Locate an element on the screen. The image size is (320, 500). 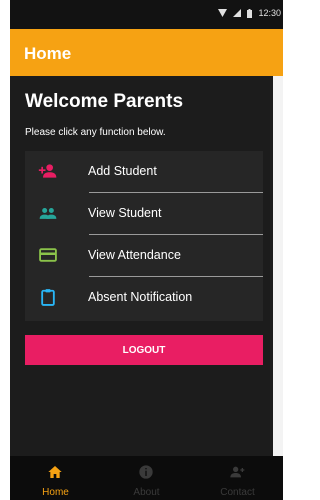
nav-tab-label: Contact is located at coordinates (237, 492).